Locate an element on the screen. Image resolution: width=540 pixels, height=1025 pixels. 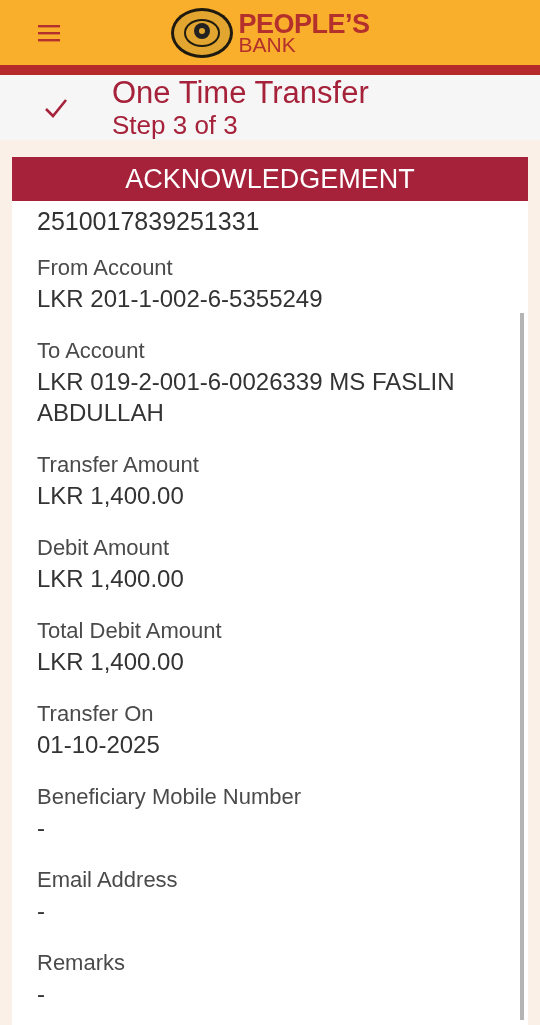
field-label: Debit Amount is located at coordinates (104, 548).